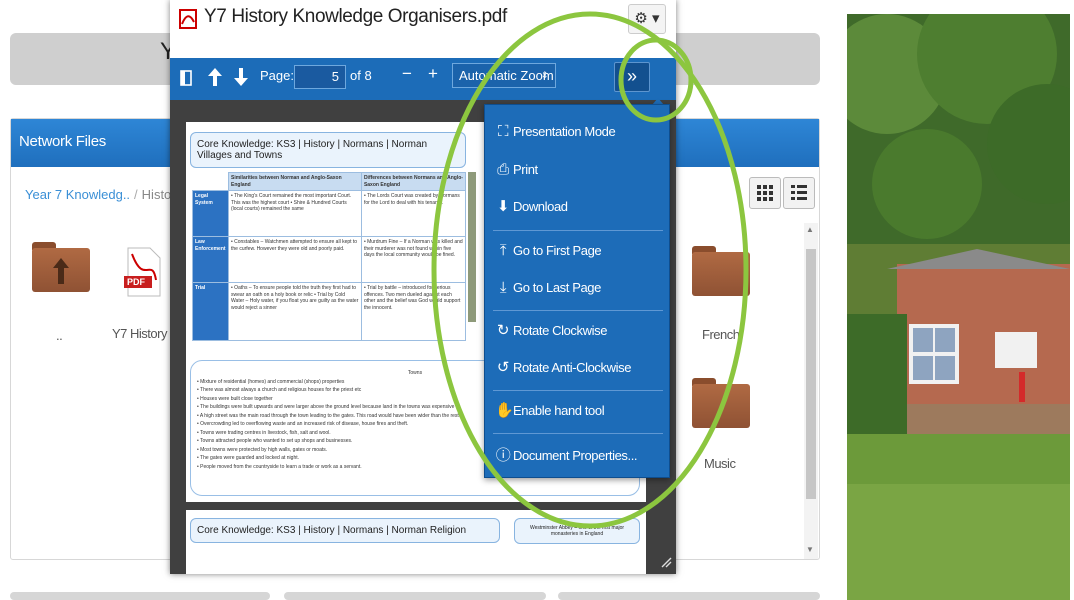 Image resolution: width=1074 pixels, height=600 pixels. Describe the element at coordinates (145, 333) in the screenshot. I see `file-label-pdf: Y7 History K` at that location.